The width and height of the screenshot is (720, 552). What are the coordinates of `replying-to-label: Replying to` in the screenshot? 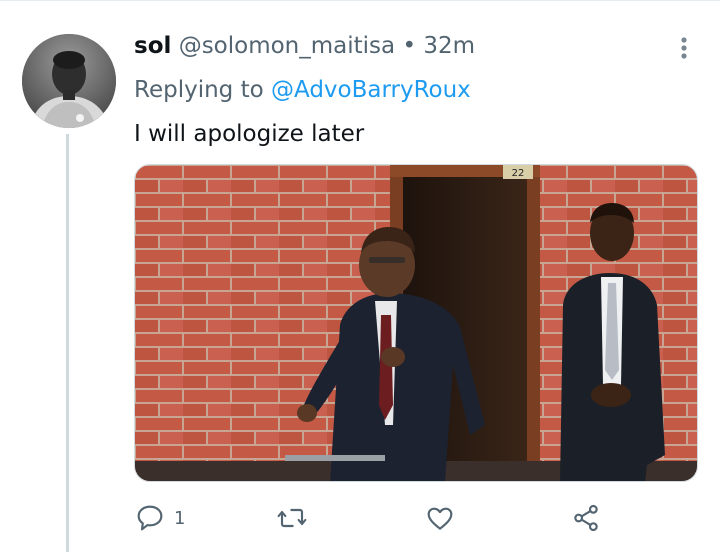 It's located at (199, 90).